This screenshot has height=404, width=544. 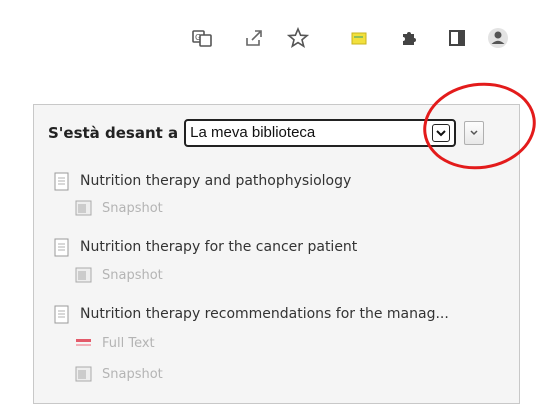 I want to click on item-title: Nutrition therapy and pathophysiology, so click(x=216, y=181).